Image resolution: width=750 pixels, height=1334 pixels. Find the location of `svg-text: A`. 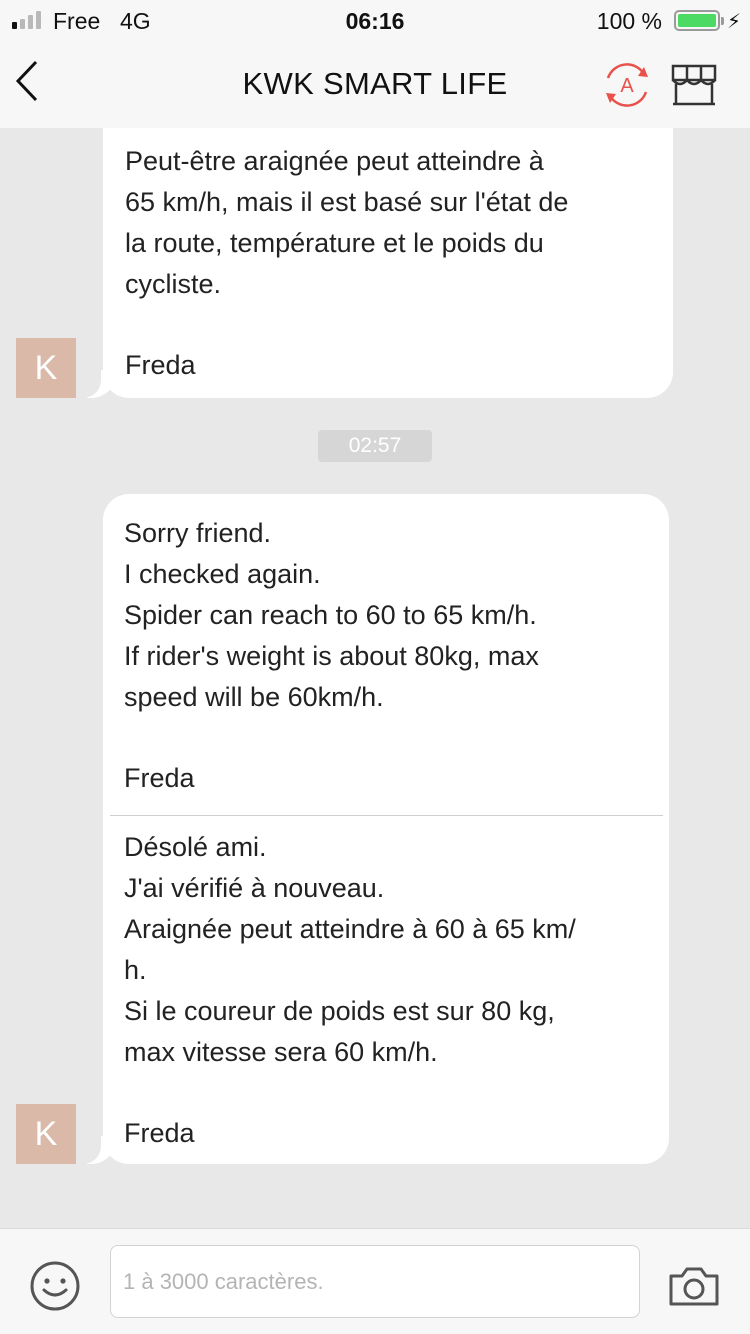

svg-text: A is located at coordinates (627, 86).